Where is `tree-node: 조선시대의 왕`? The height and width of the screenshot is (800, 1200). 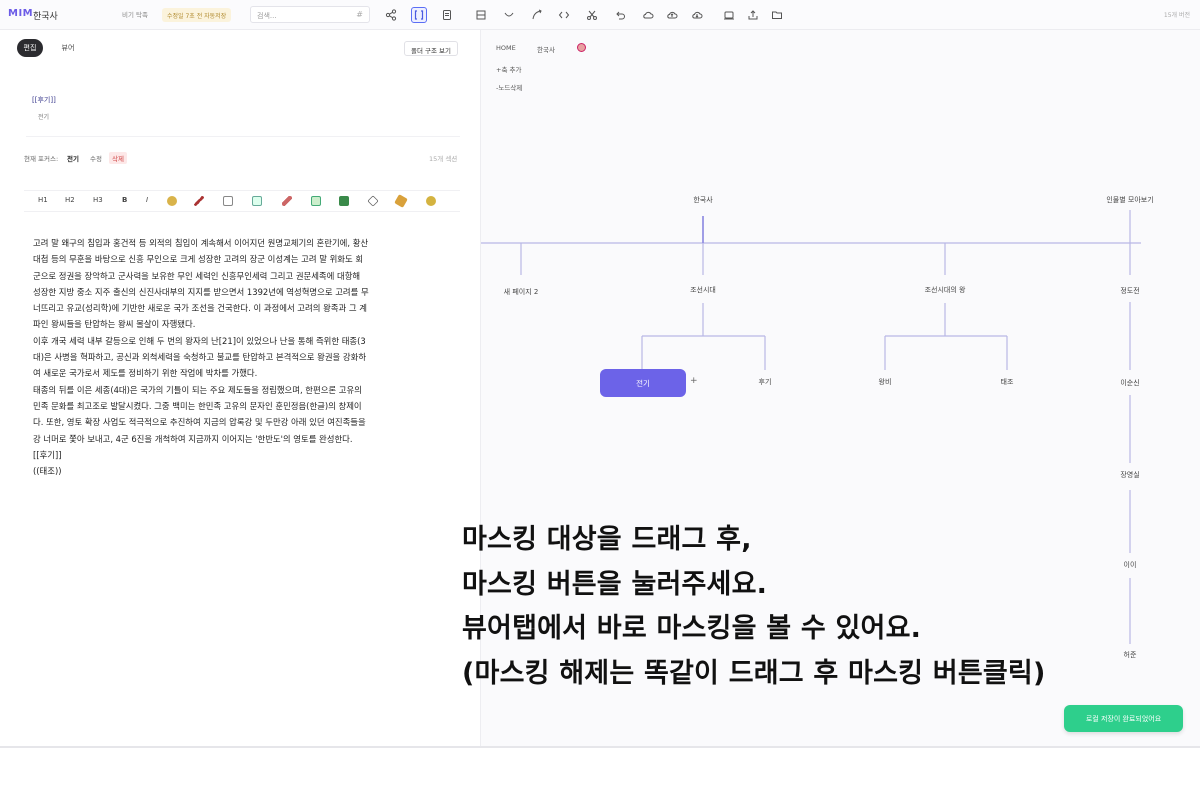
tree-node: 조선시대의 왕 is located at coordinates (945, 290).